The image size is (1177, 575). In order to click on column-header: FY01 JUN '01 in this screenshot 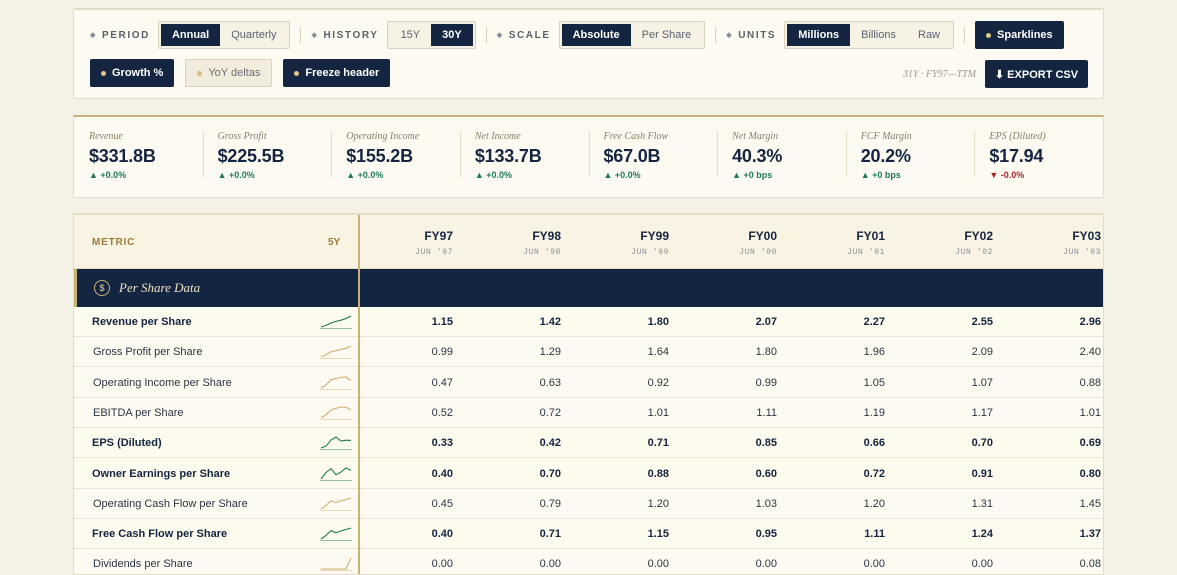, I will do `click(847, 243)`.